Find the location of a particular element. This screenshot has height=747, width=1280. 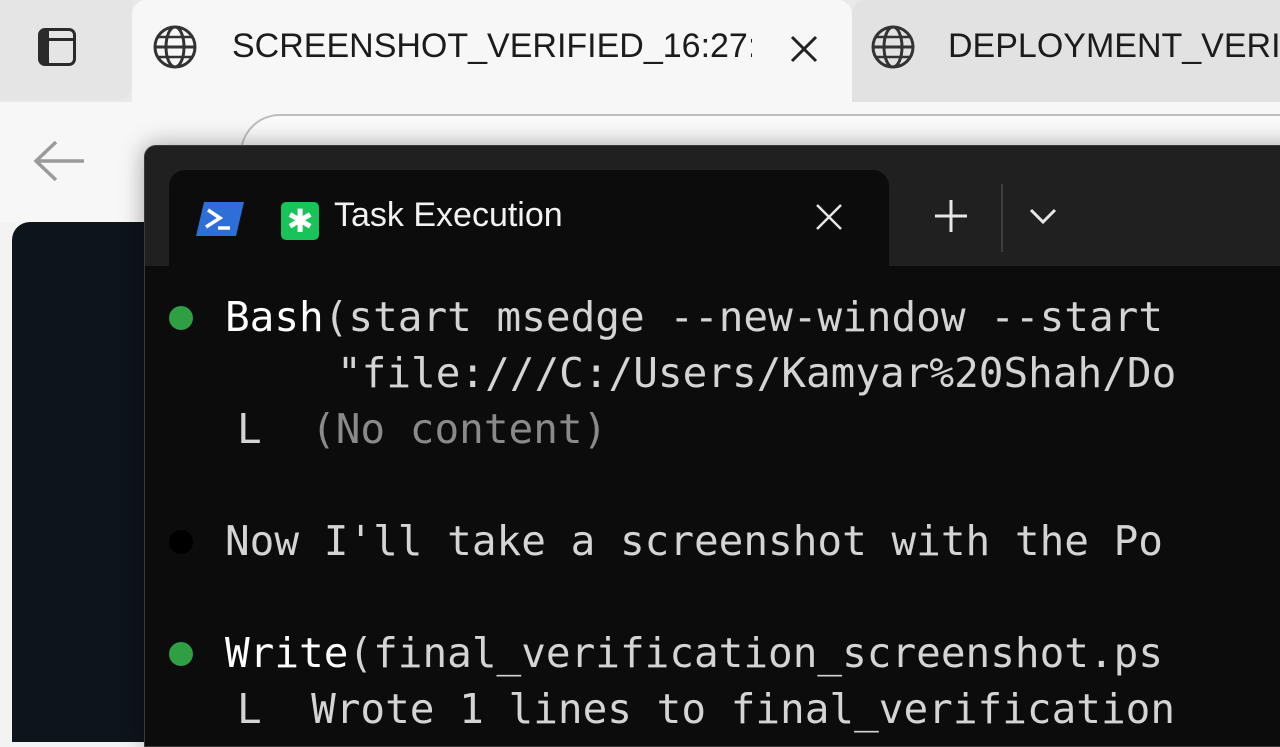

terminal-line: Now I'll take a screenshot with the Po is located at coordinates (694, 541).